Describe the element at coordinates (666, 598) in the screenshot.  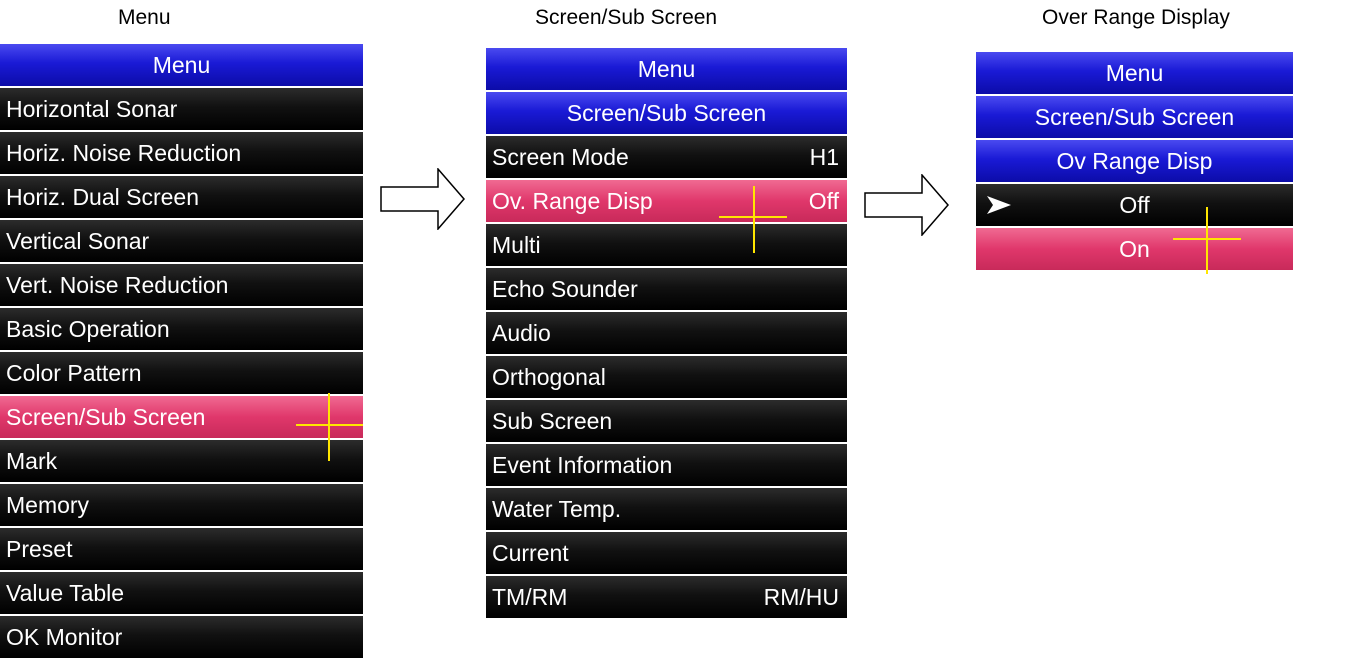
I see `menu-item-tm-rm: TM/RM RM/HU` at that location.